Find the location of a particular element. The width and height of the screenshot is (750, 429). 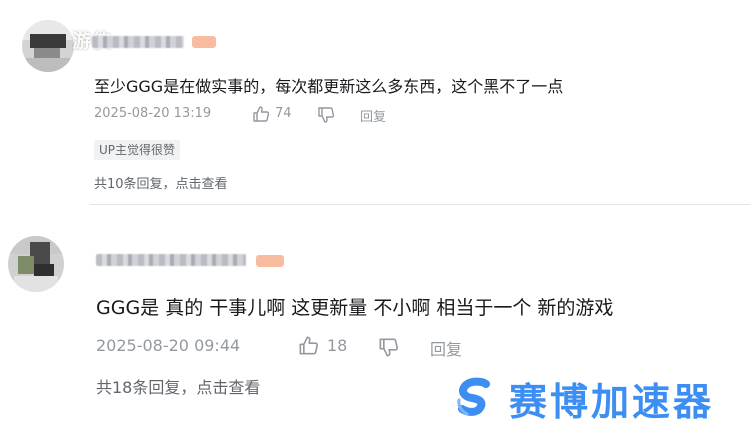

comment-time: 2025-08-20 09:44 is located at coordinates (168, 345).